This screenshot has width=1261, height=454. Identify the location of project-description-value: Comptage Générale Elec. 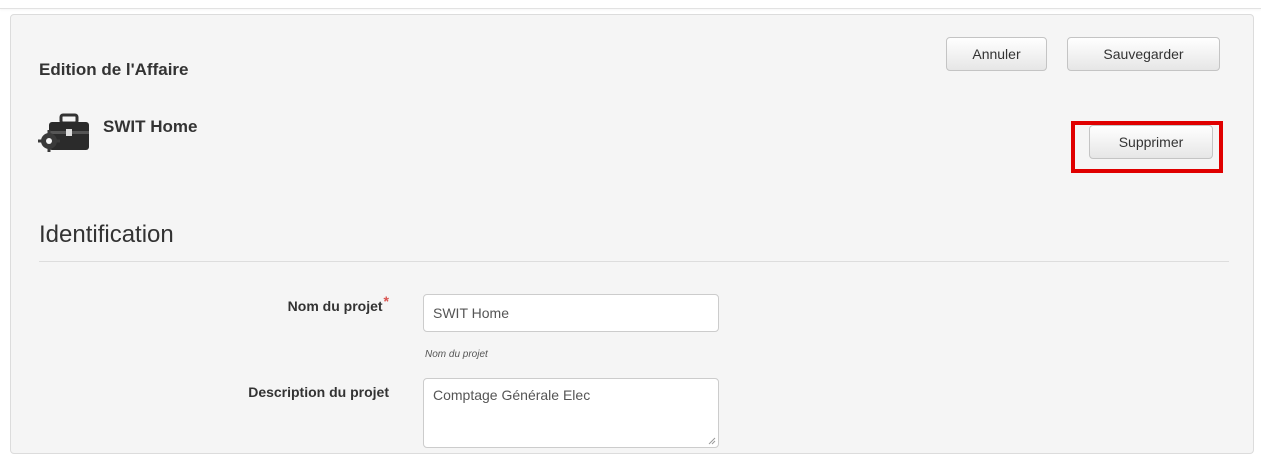
(512, 395).